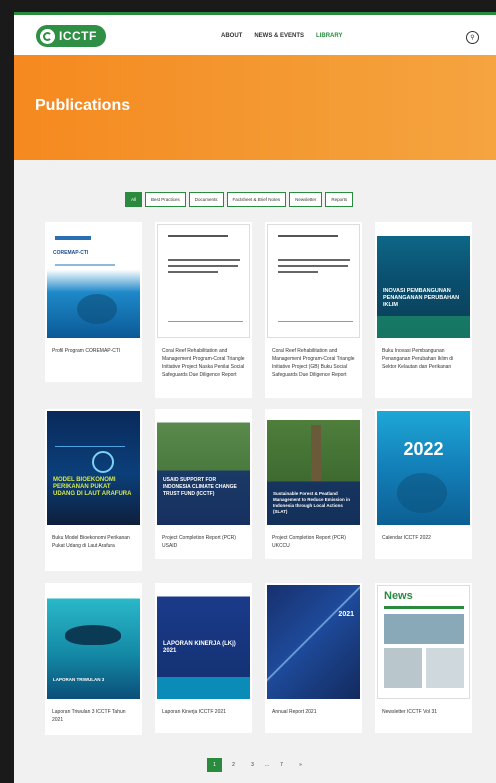  Describe the element at coordinates (425, 712) in the screenshot. I see `publication-title: Newsletter ICCTF Vol 31` at that location.